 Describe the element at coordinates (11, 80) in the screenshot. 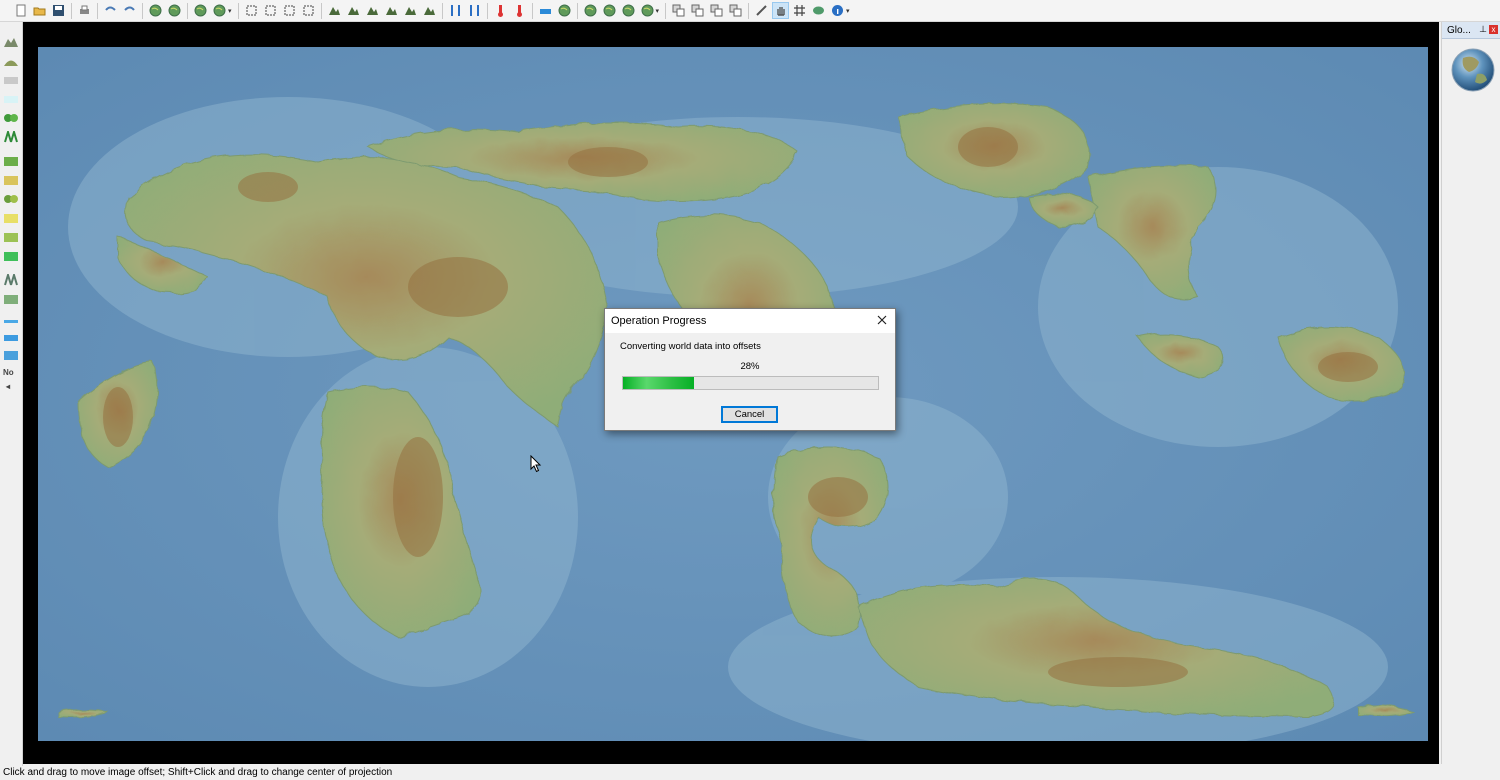

I see `flat-brush-icon` at that location.